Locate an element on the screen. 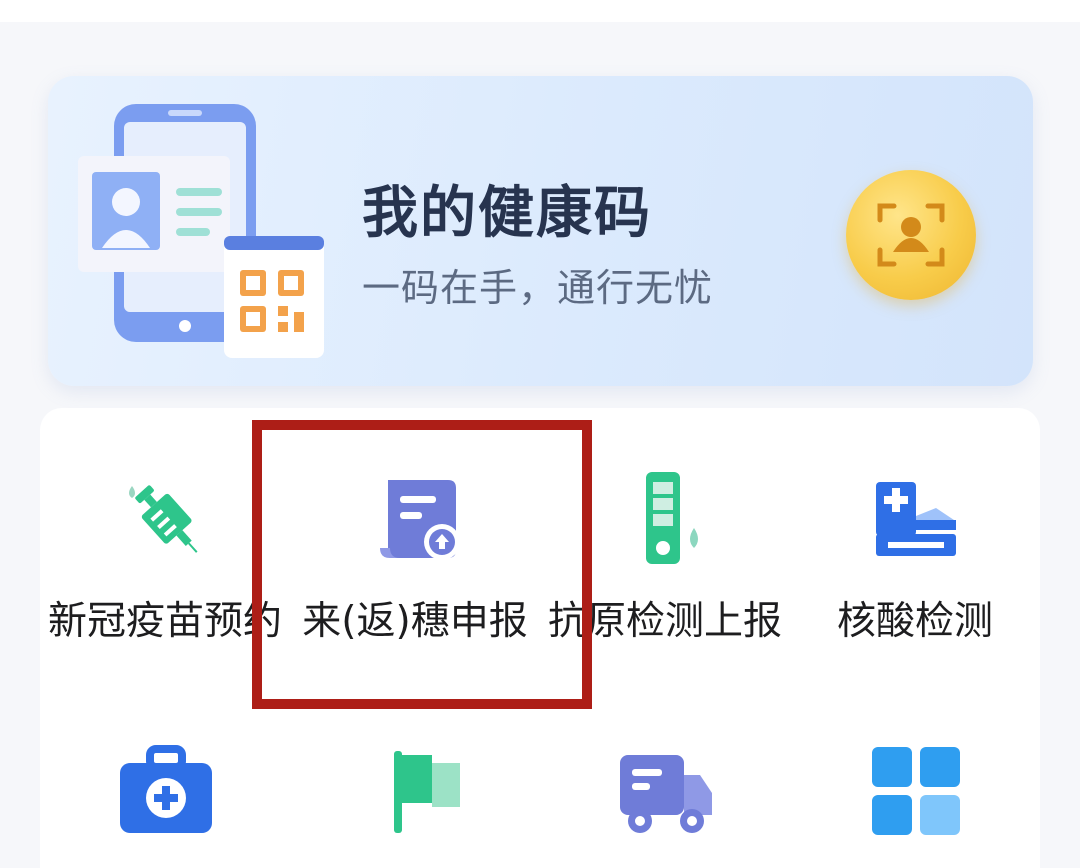  service-vehicle is located at coordinates (665, 795).